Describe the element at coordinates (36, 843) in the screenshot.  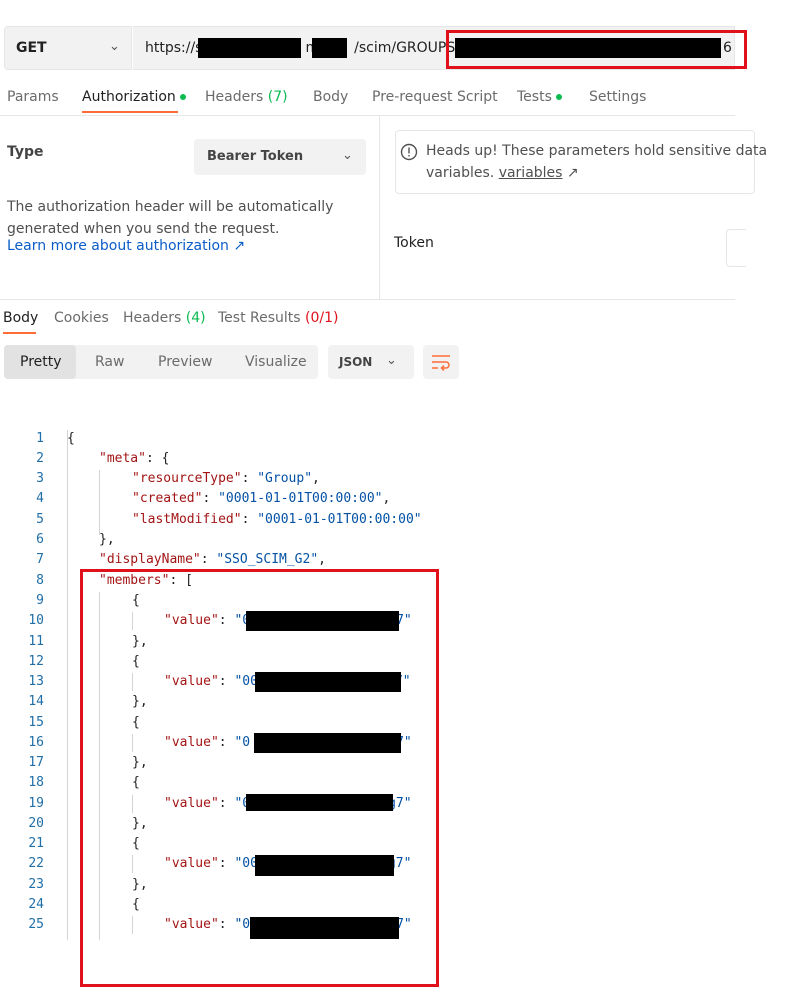
I see `line-number: 21` at that location.